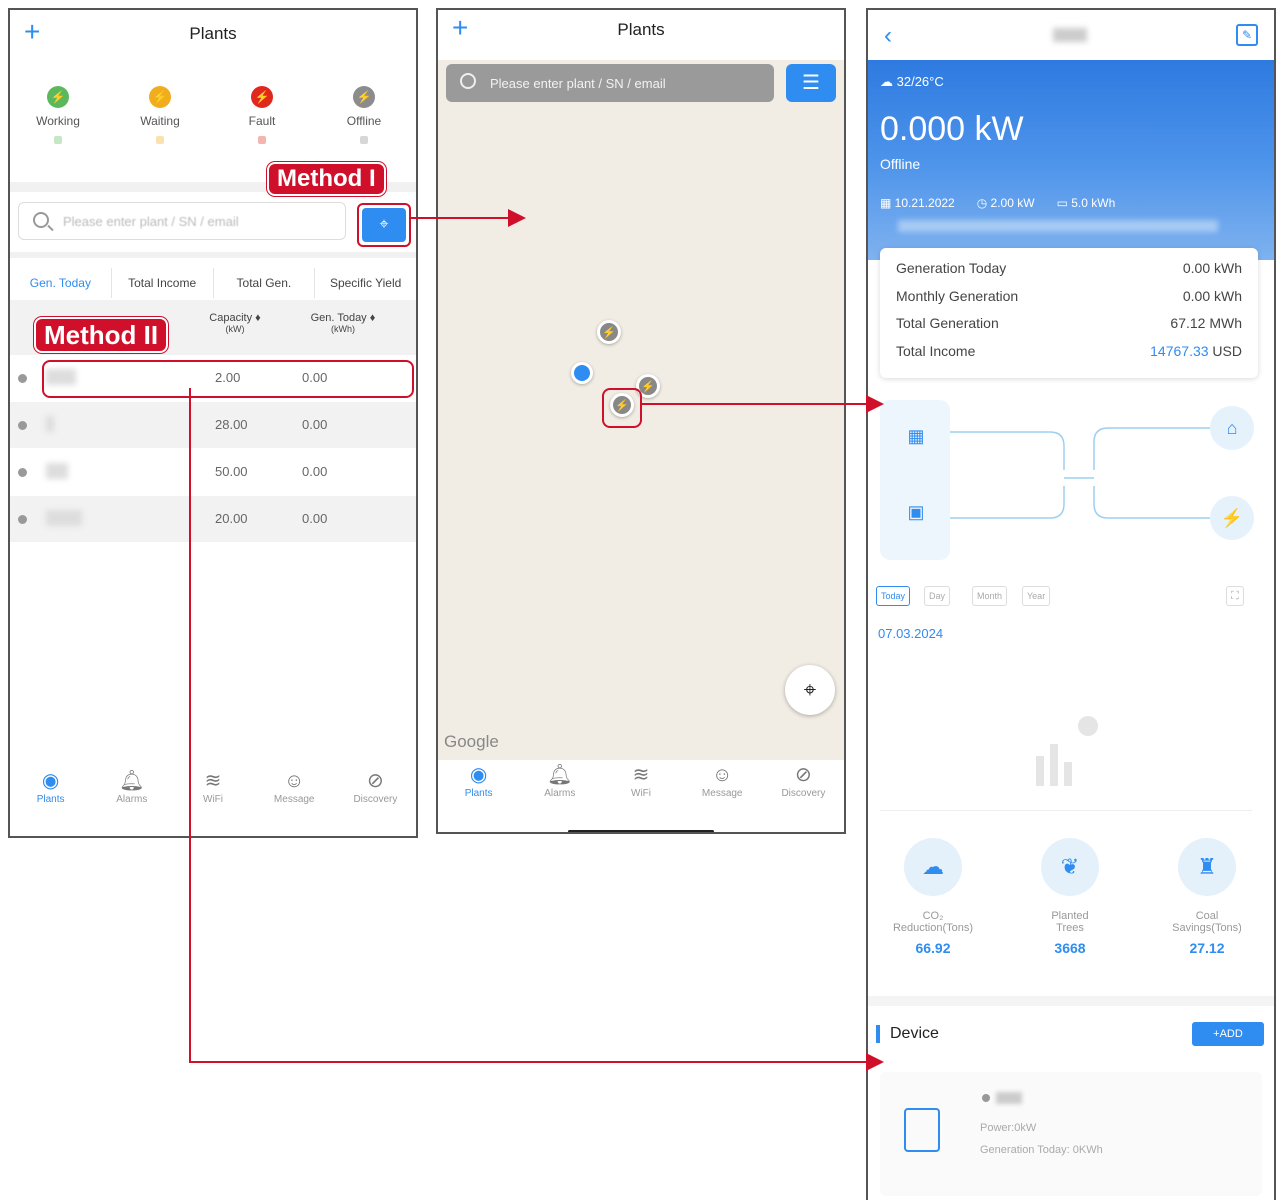 The height and width of the screenshot is (1200, 1277). I want to click on nav-label: WiFi, so click(213, 799).